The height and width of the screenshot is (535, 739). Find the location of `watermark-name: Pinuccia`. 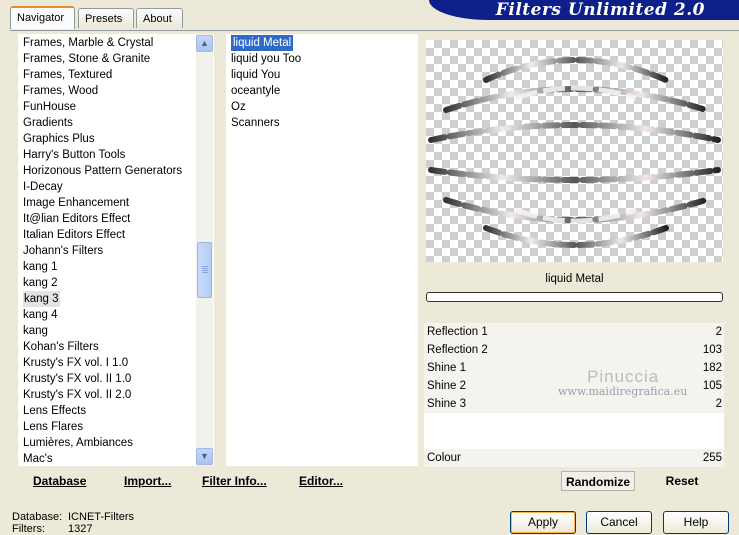

watermark-name: Pinuccia is located at coordinates (623, 376).